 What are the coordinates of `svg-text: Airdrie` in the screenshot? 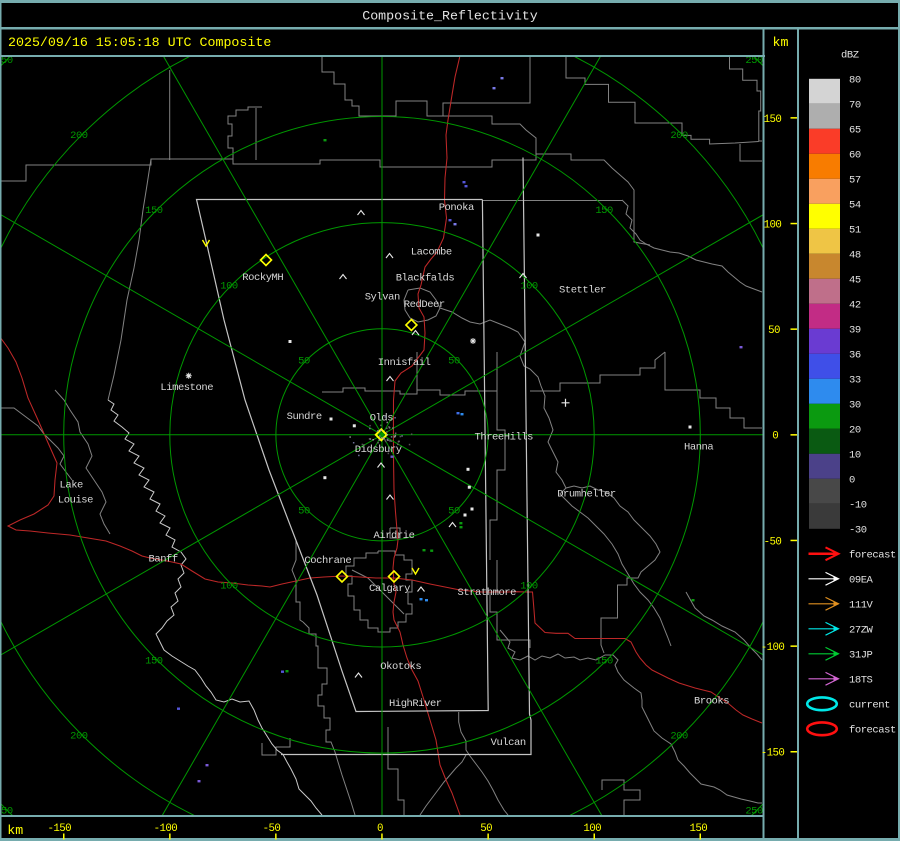 It's located at (394, 536).